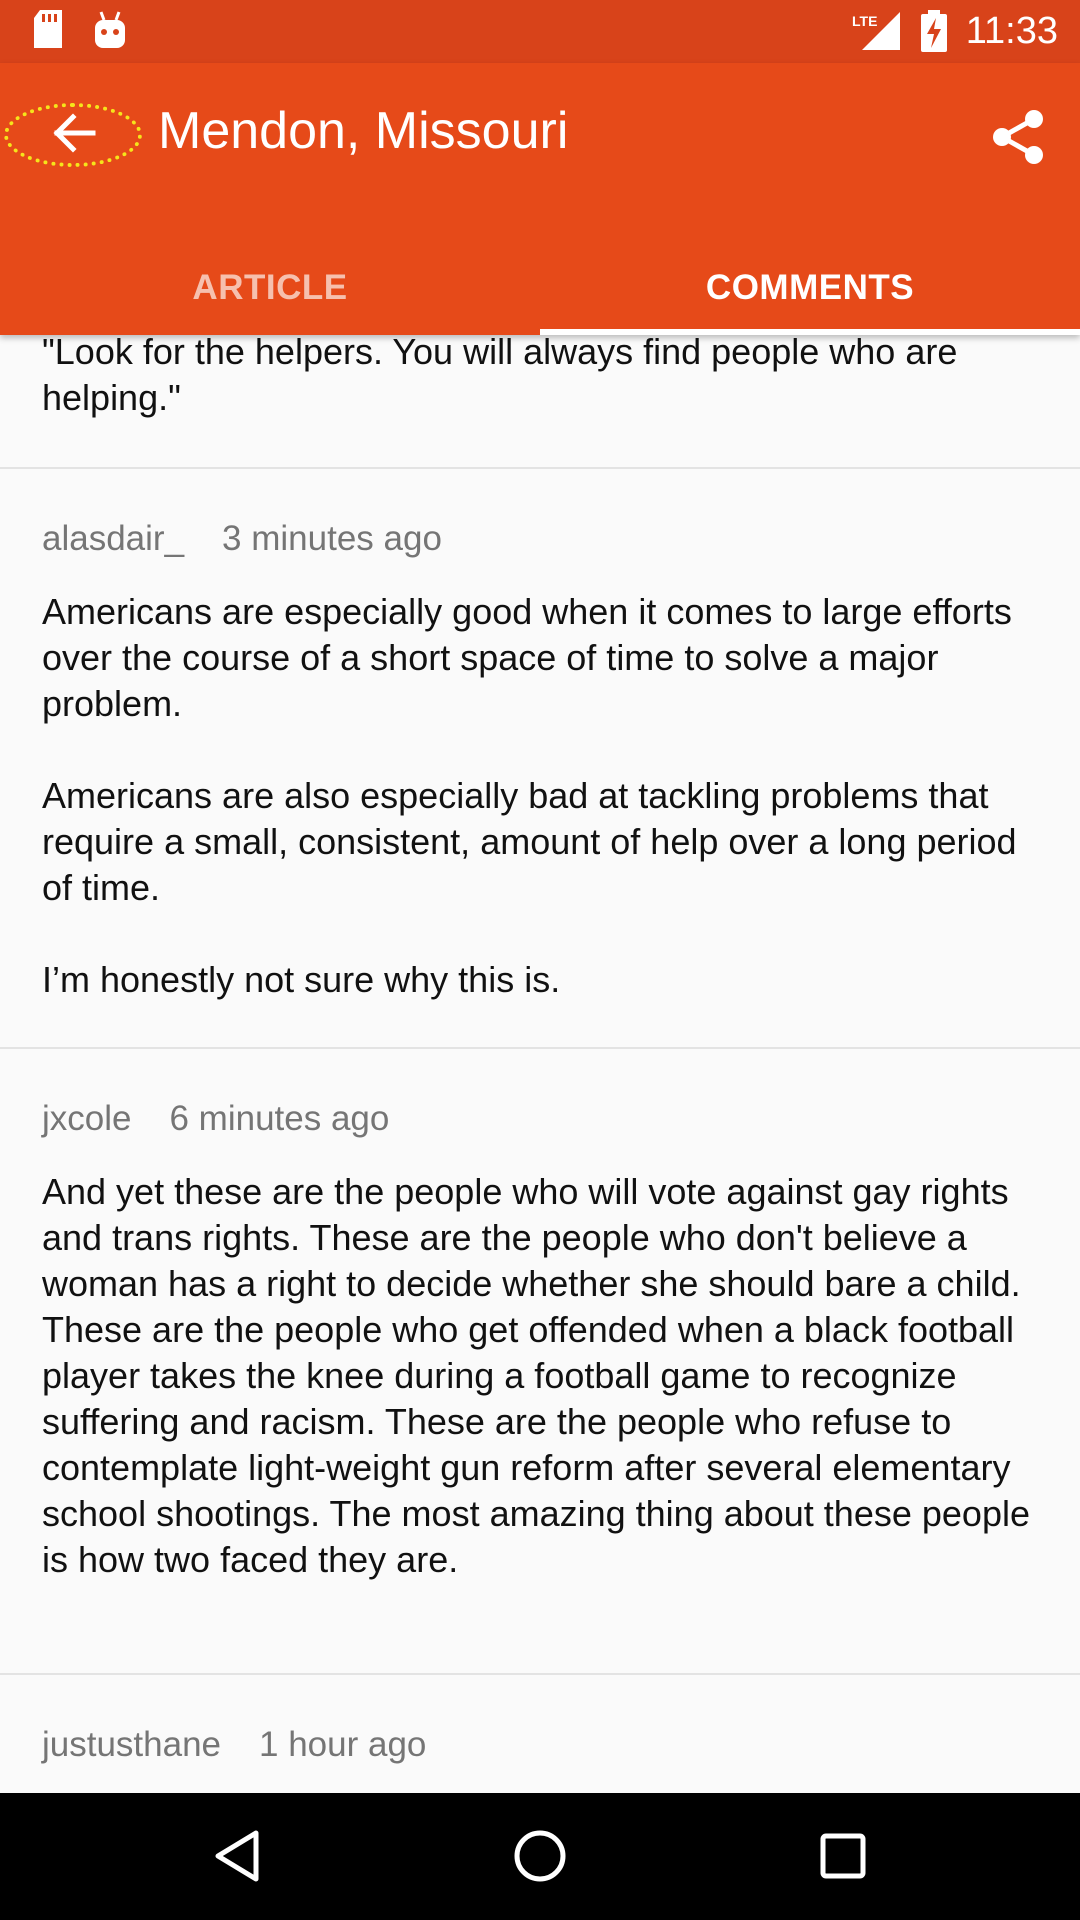 Image resolution: width=1080 pixels, height=1920 pixels. Describe the element at coordinates (810, 332) in the screenshot. I see `tab-indicator` at that location.